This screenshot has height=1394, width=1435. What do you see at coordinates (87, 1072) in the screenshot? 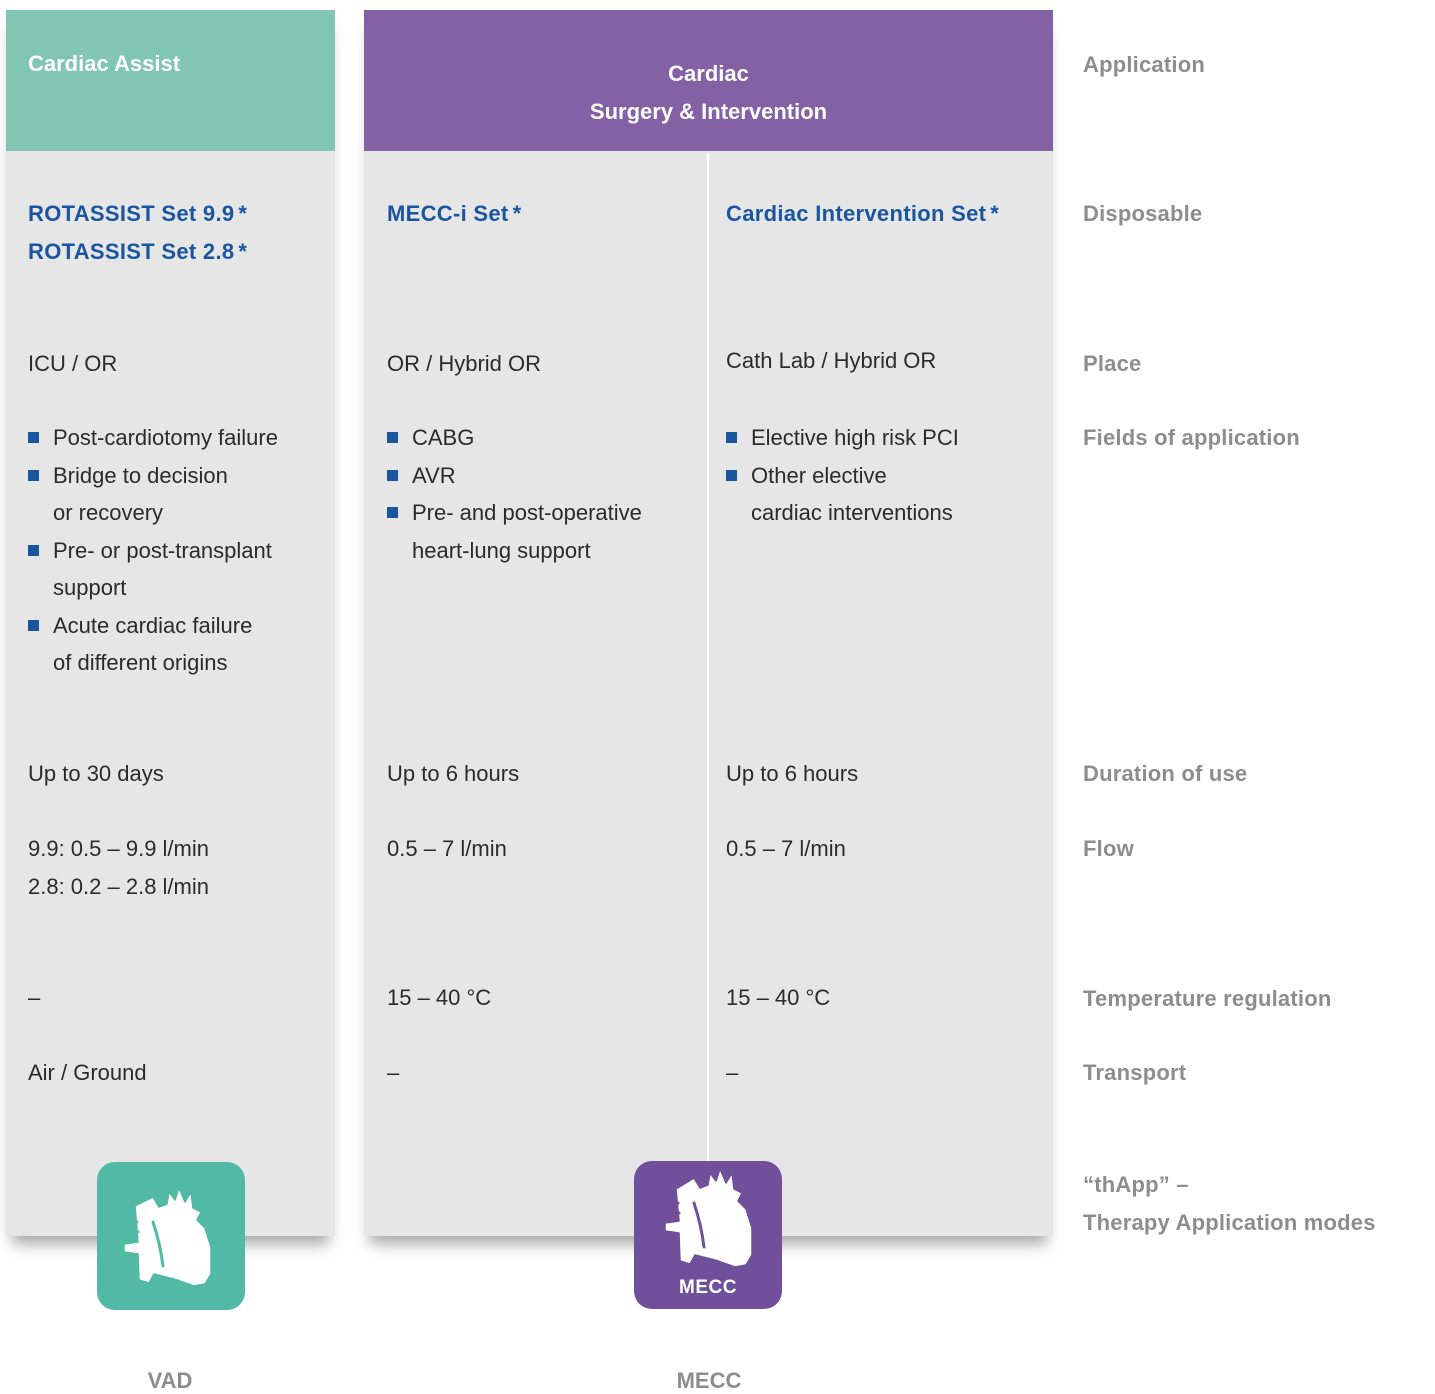
I see `transport-assist: Air / Ground` at bounding box center [87, 1072].